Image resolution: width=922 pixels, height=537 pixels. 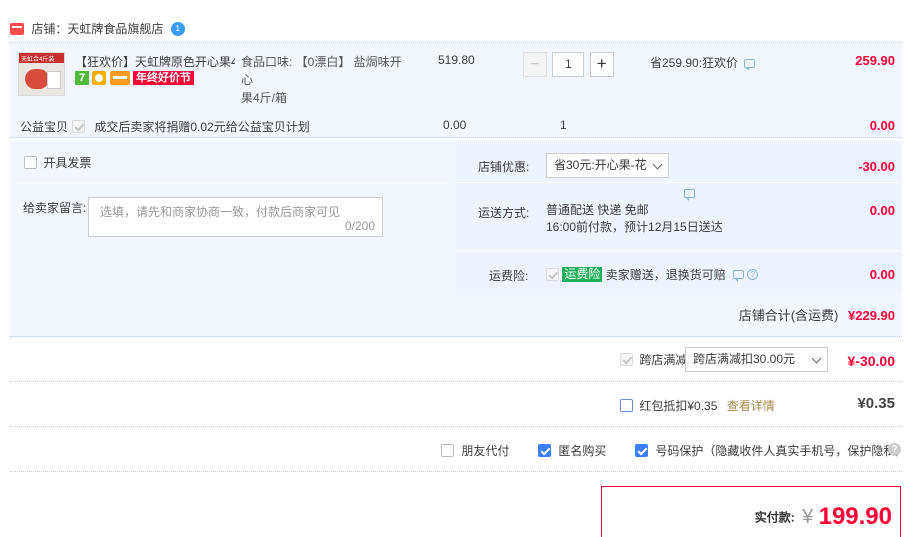 What do you see at coordinates (634, 227) in the screenshot?
I see `shipping-eta: 16:00前付款，预计12月15日送达` at bounding box center [634, 227].